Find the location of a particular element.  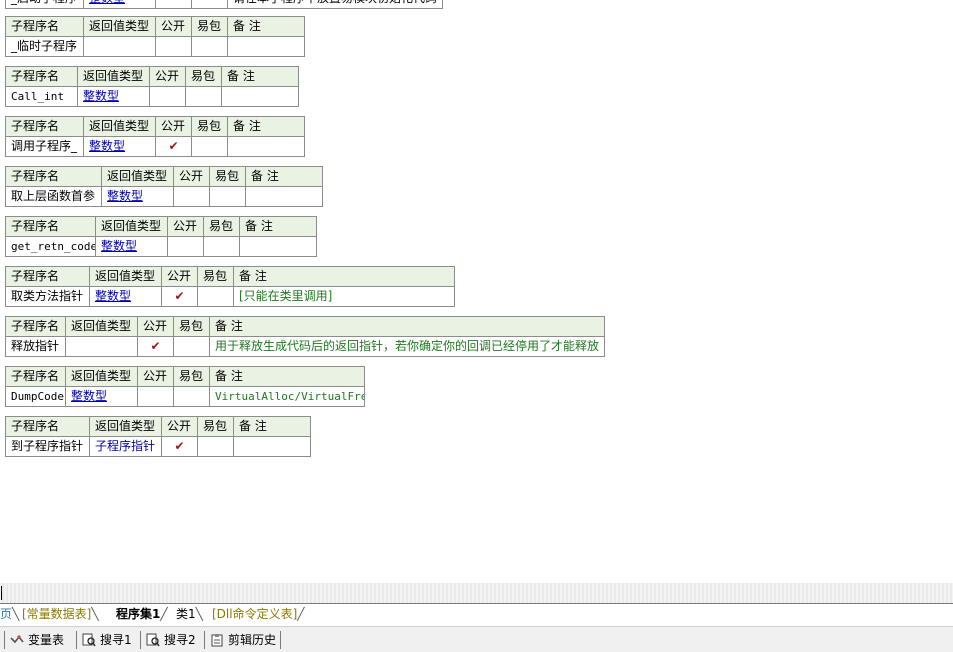

proc-row: 释放指针 ✔ 用于释放生成代码后的返回指针，若你确定你的回调已经停用了才能释放 is located at coordinates (305, 346).